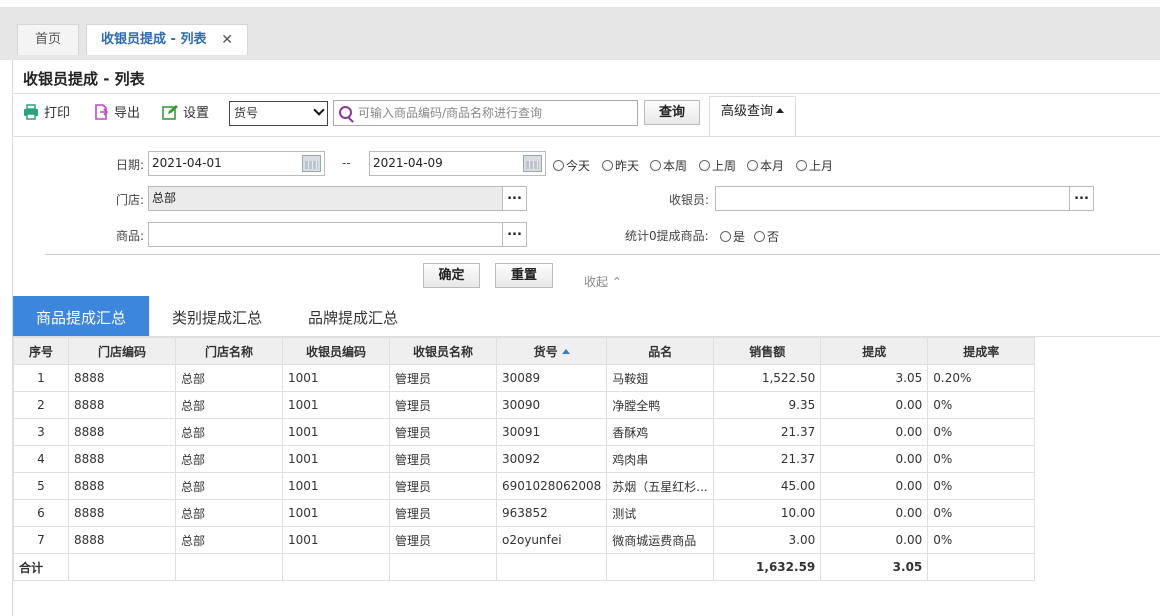 The width and height of the screenshot is (1160, 616). I want to click on store-value: 总部, so click(164, 198).